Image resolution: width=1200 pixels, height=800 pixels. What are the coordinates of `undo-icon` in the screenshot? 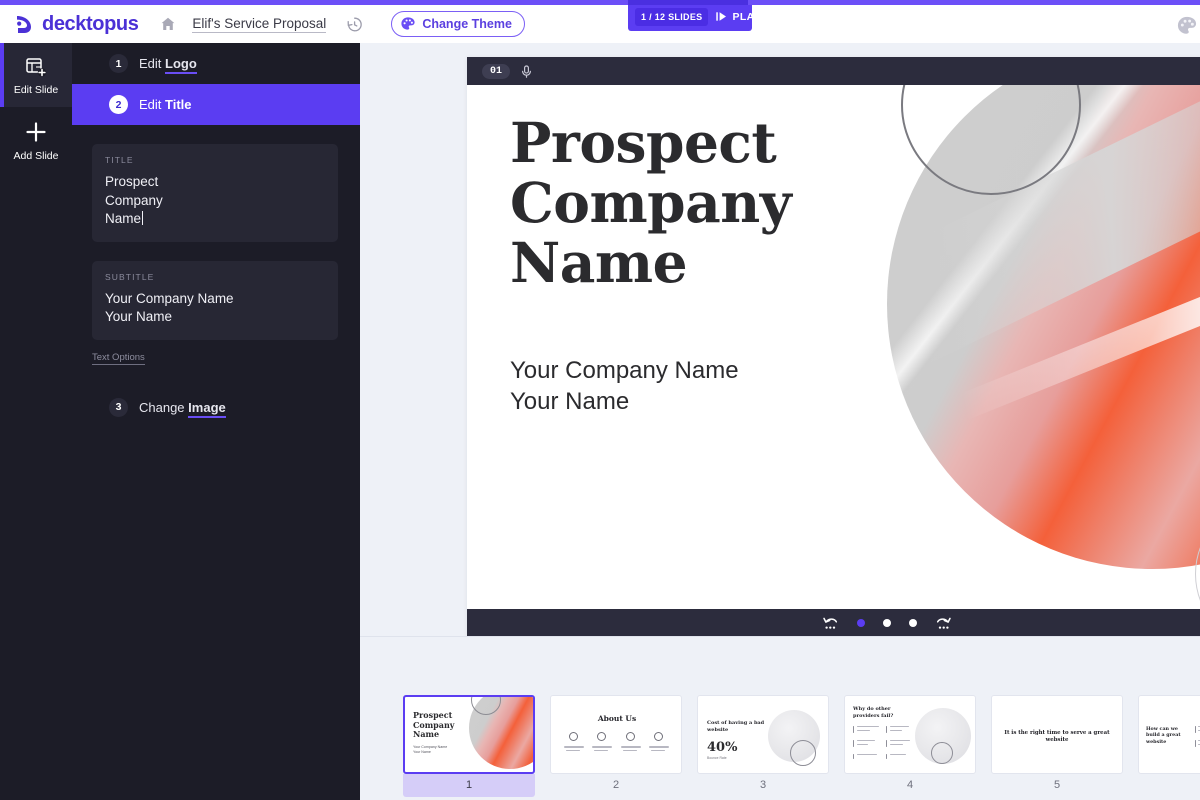 It's located at (830, 623).